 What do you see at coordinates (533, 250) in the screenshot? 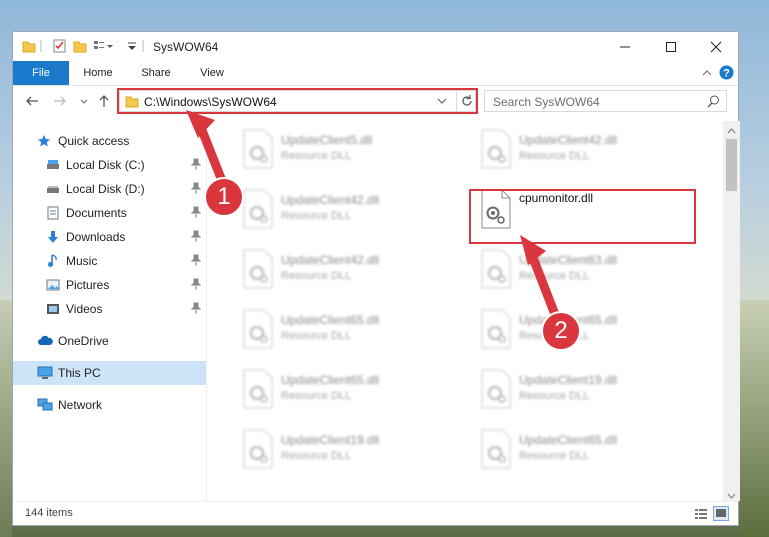
I see `arrow-2-head` at bounding box center [533, 250].